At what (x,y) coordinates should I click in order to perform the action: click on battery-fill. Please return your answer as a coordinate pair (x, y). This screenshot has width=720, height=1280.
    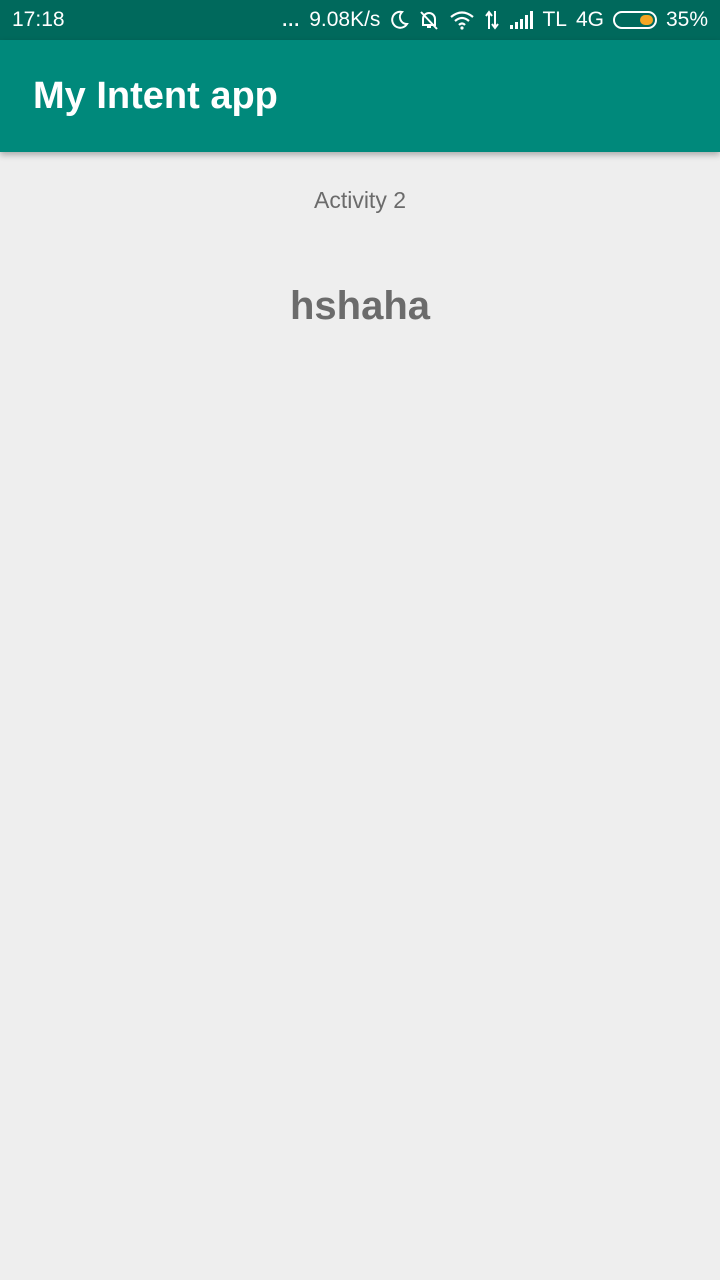
    Looking at the image, I should click on (646, 20).